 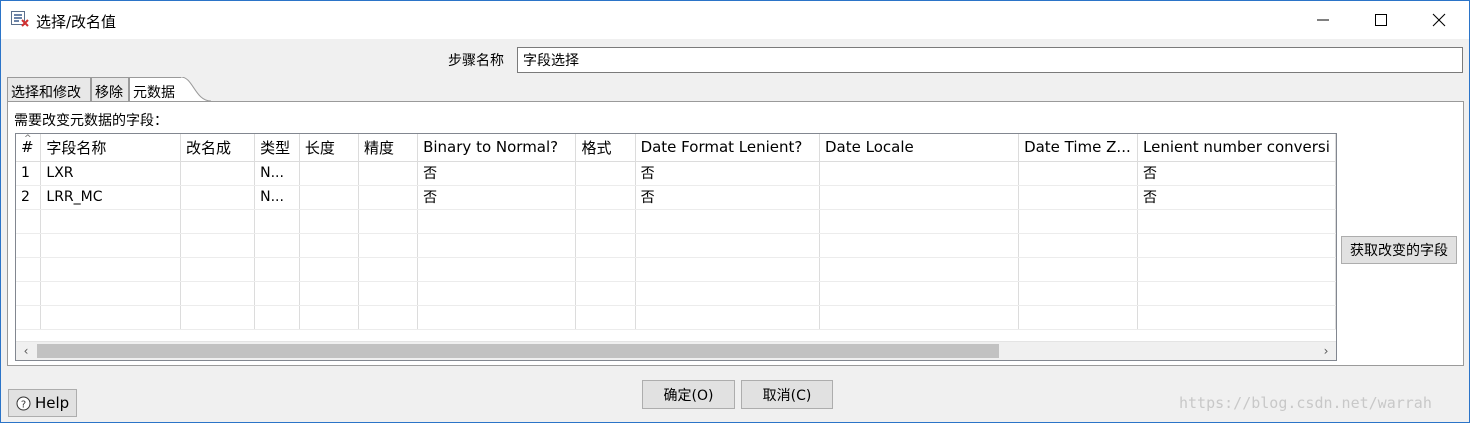 I want to click on tab-remove: 移除, so click(x=110, y=89).